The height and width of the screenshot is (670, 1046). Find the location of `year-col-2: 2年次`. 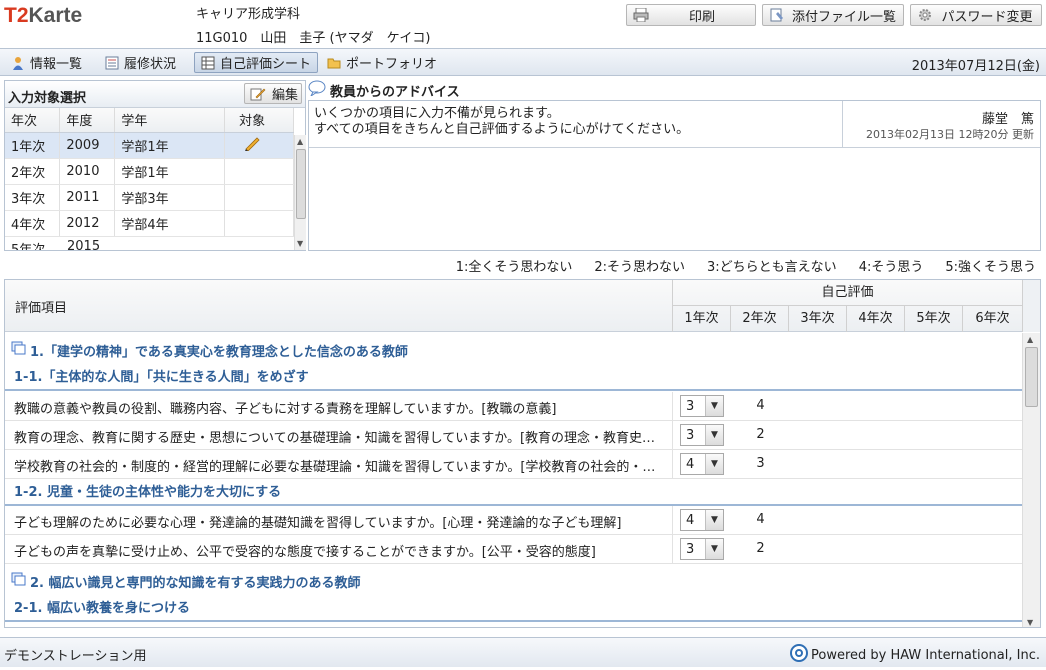

year-col-2: 2年次 is located at coordinates (759, 319).